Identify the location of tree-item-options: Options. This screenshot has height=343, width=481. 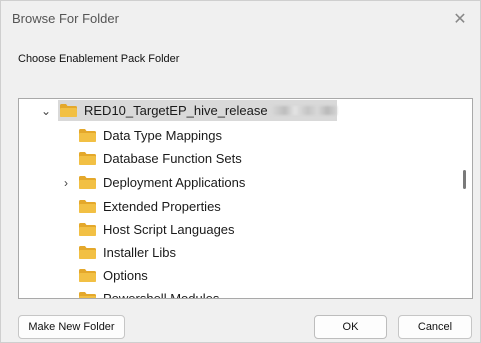
(113, 275).